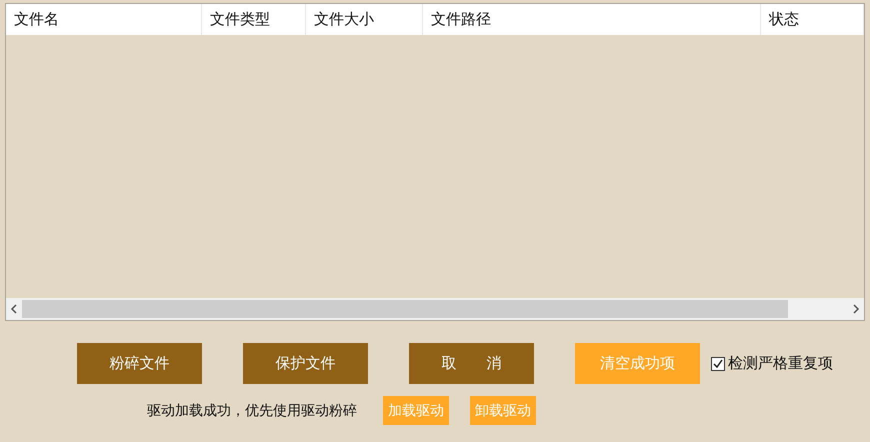 Image resolution: width=870 pixels, height=442 pixels. I want to click on column-header: 文件类型, so click(254, 19).